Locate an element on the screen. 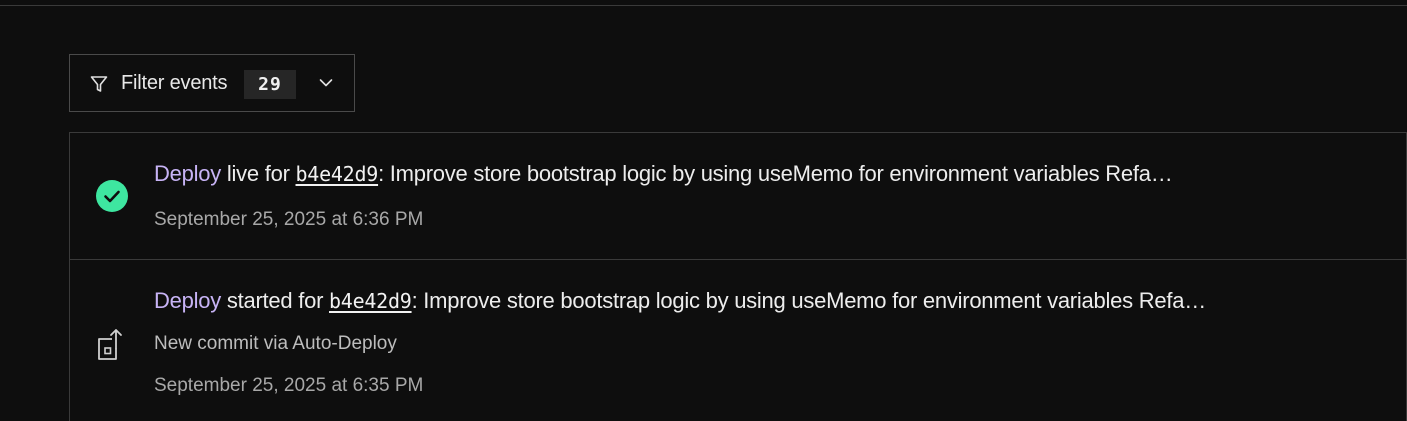  event-action: live for is located at coordinates (258, 173).